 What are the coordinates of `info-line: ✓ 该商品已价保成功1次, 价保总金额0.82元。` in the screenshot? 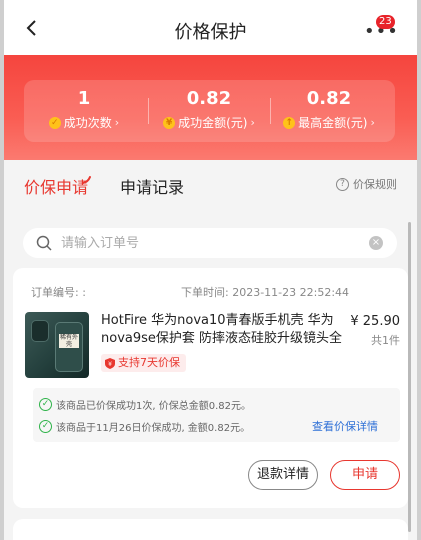 It's located at (145, 404).